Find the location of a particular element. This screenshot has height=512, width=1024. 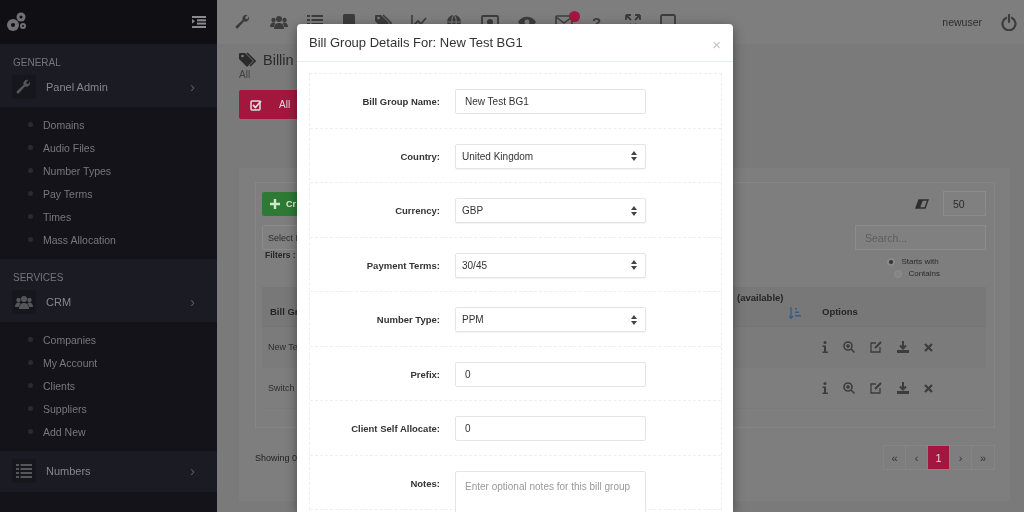

eraser-icon is located at coordinates (922, 203).